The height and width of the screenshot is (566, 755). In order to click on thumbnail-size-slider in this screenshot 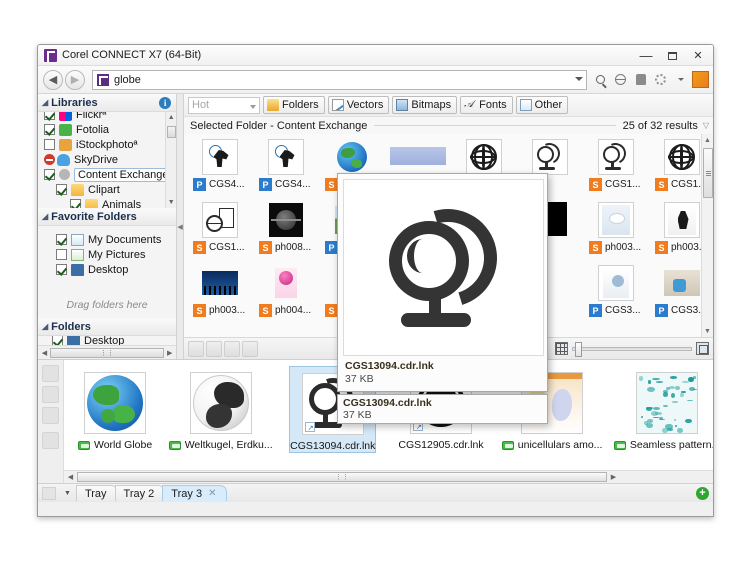, I will do `click(632, 349)`.